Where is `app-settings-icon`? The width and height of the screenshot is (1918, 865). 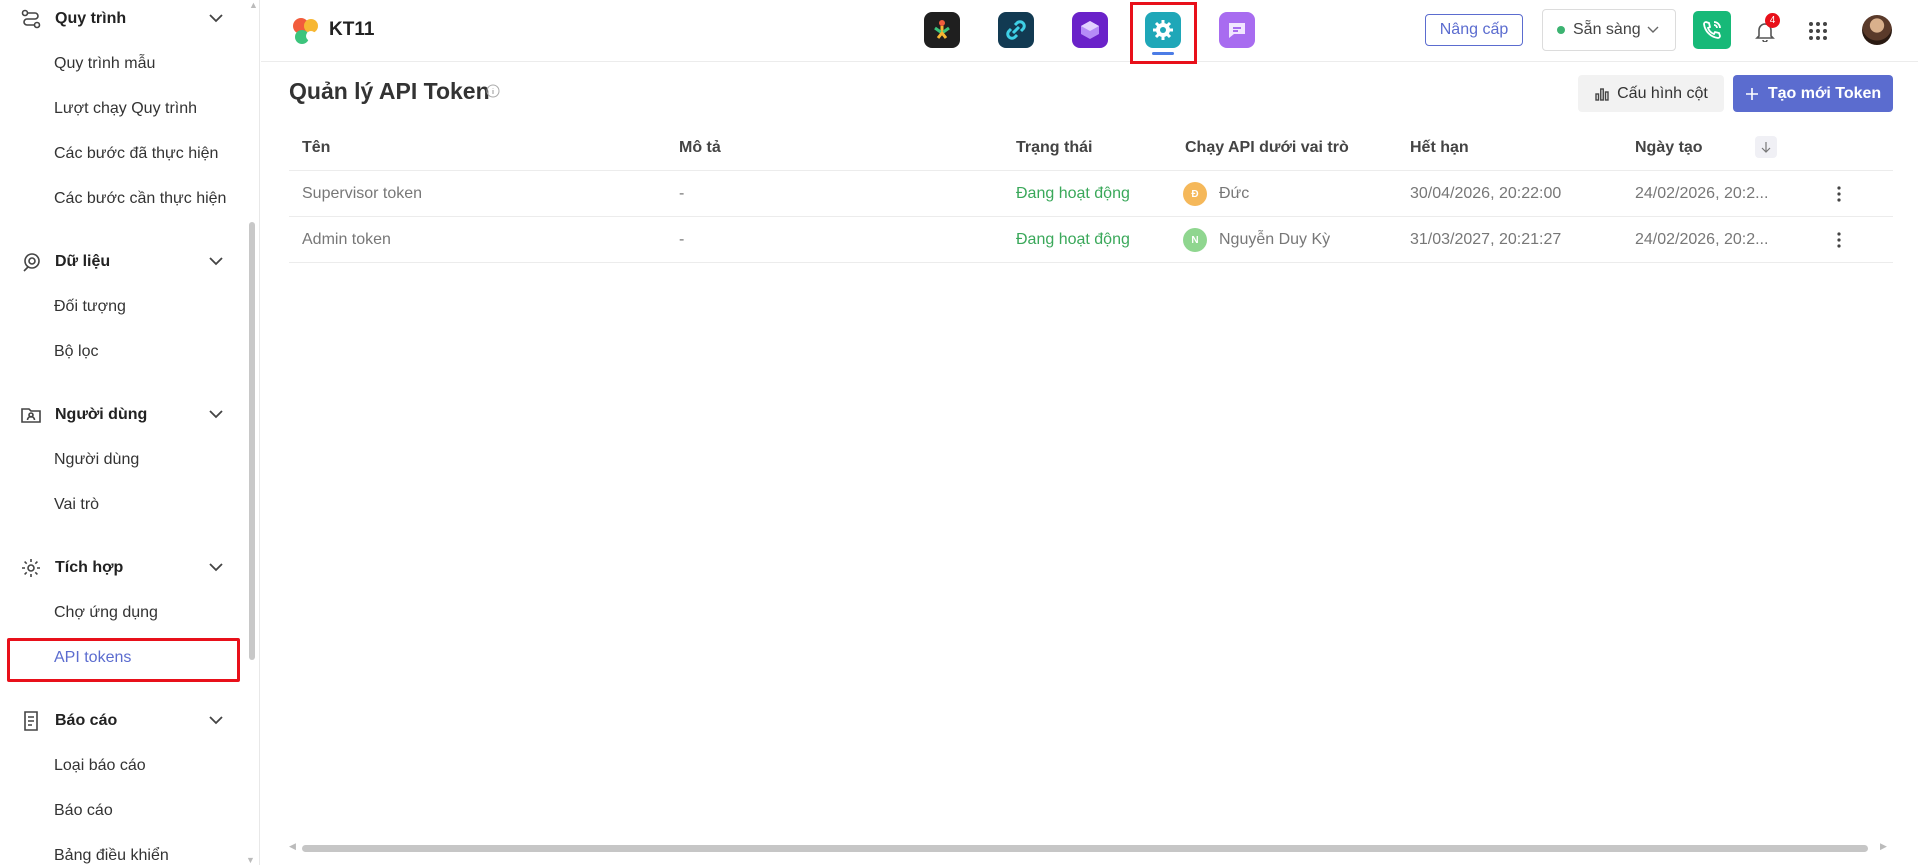 app-settings-icon is located at coordinates (1163, 30).